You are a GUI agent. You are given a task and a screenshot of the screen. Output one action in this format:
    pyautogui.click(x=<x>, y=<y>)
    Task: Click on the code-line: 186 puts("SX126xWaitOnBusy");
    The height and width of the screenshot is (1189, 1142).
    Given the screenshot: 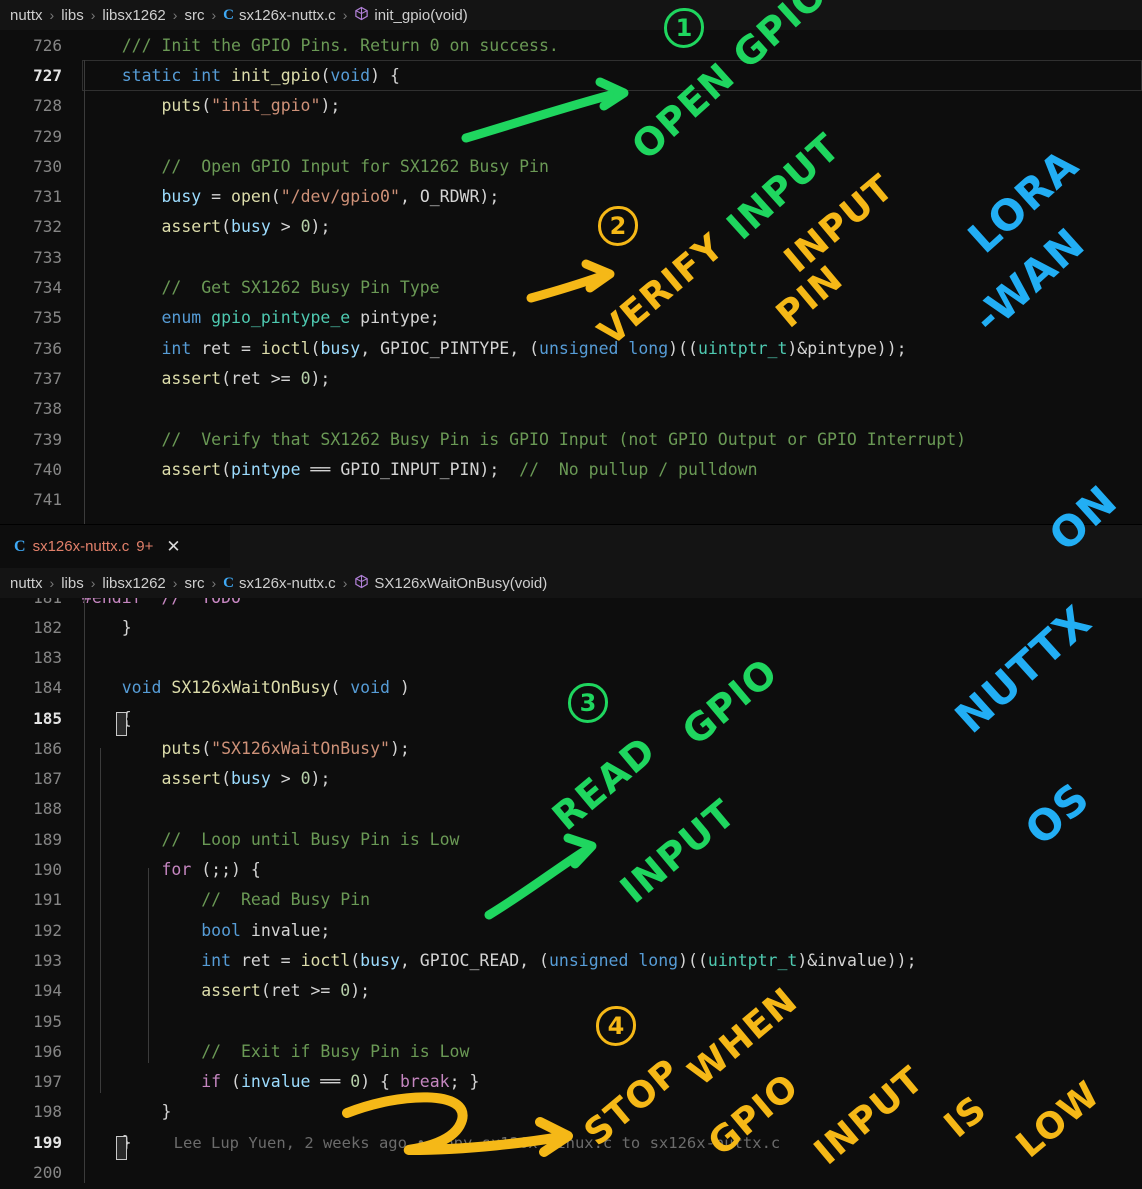 What is the action you would take?
    pyautogui.click(x=571, y=748)
    